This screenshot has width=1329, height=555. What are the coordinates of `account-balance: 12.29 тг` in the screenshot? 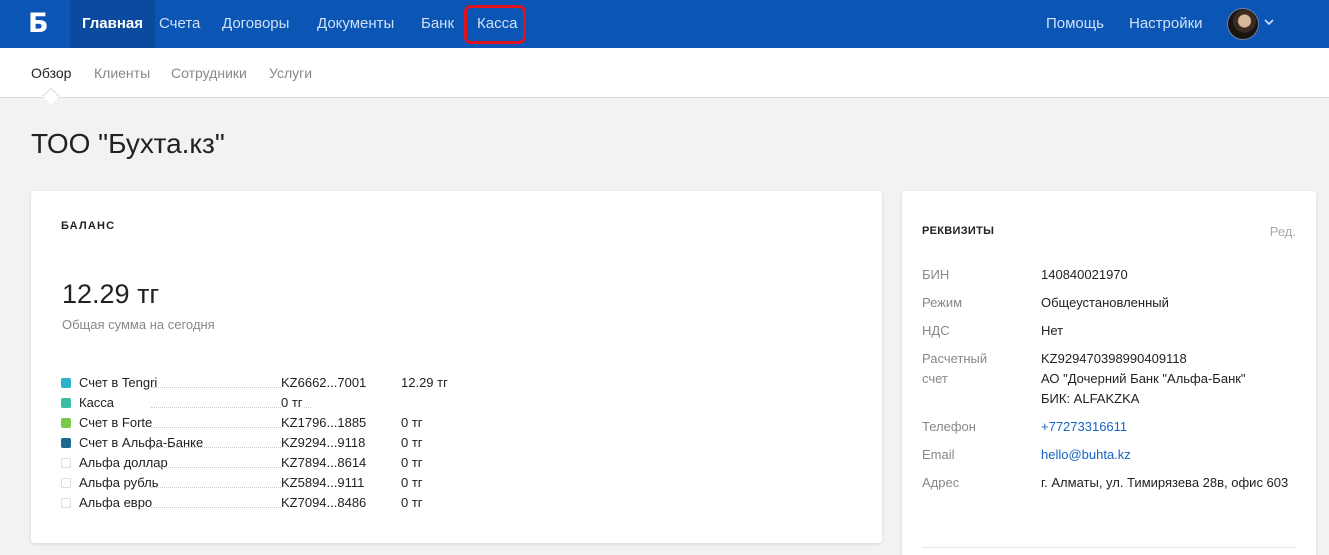 It's located at (424, 382).